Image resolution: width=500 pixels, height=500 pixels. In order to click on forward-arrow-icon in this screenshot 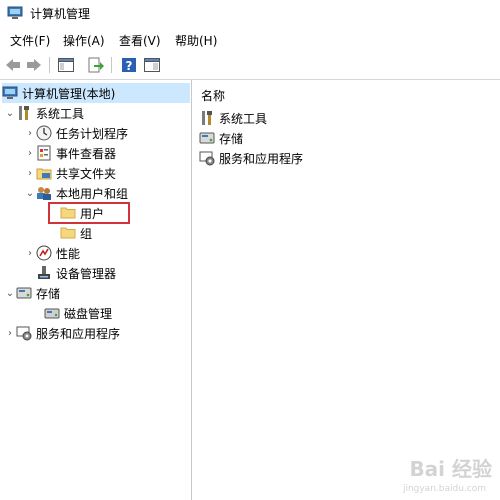, I will do `click(34, 65)`.